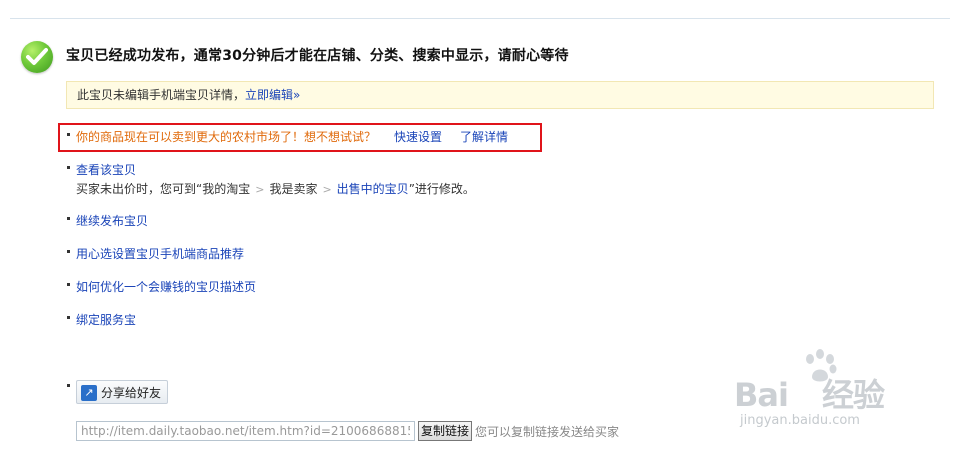 The height and width of the screenshot is (453, 960). I want to click on check-circle-icon, so click(37, 57).